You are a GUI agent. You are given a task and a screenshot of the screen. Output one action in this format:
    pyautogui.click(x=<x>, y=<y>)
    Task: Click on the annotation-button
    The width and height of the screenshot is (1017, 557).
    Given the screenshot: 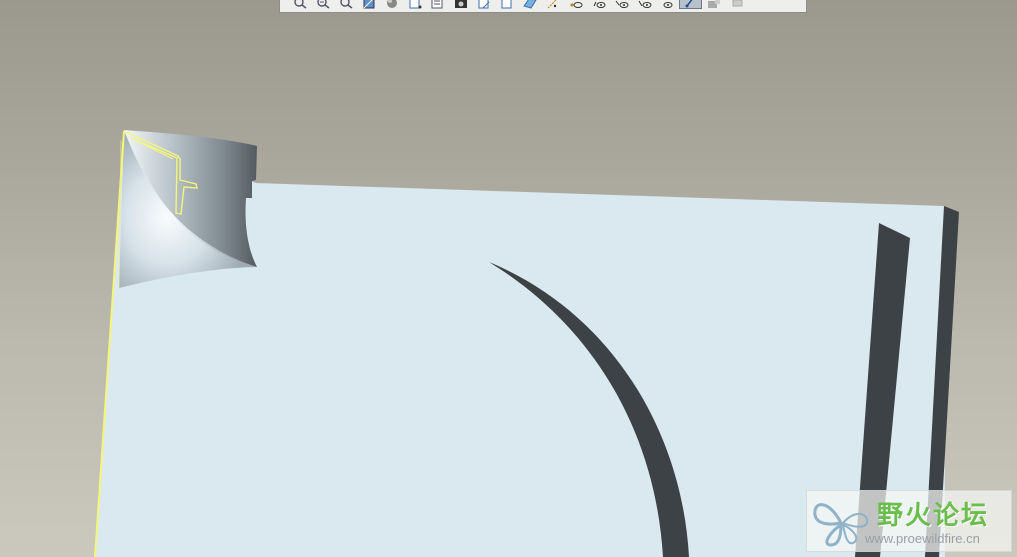 What is the action you would take?
    pyautogui.click(x=621, y=4)
    